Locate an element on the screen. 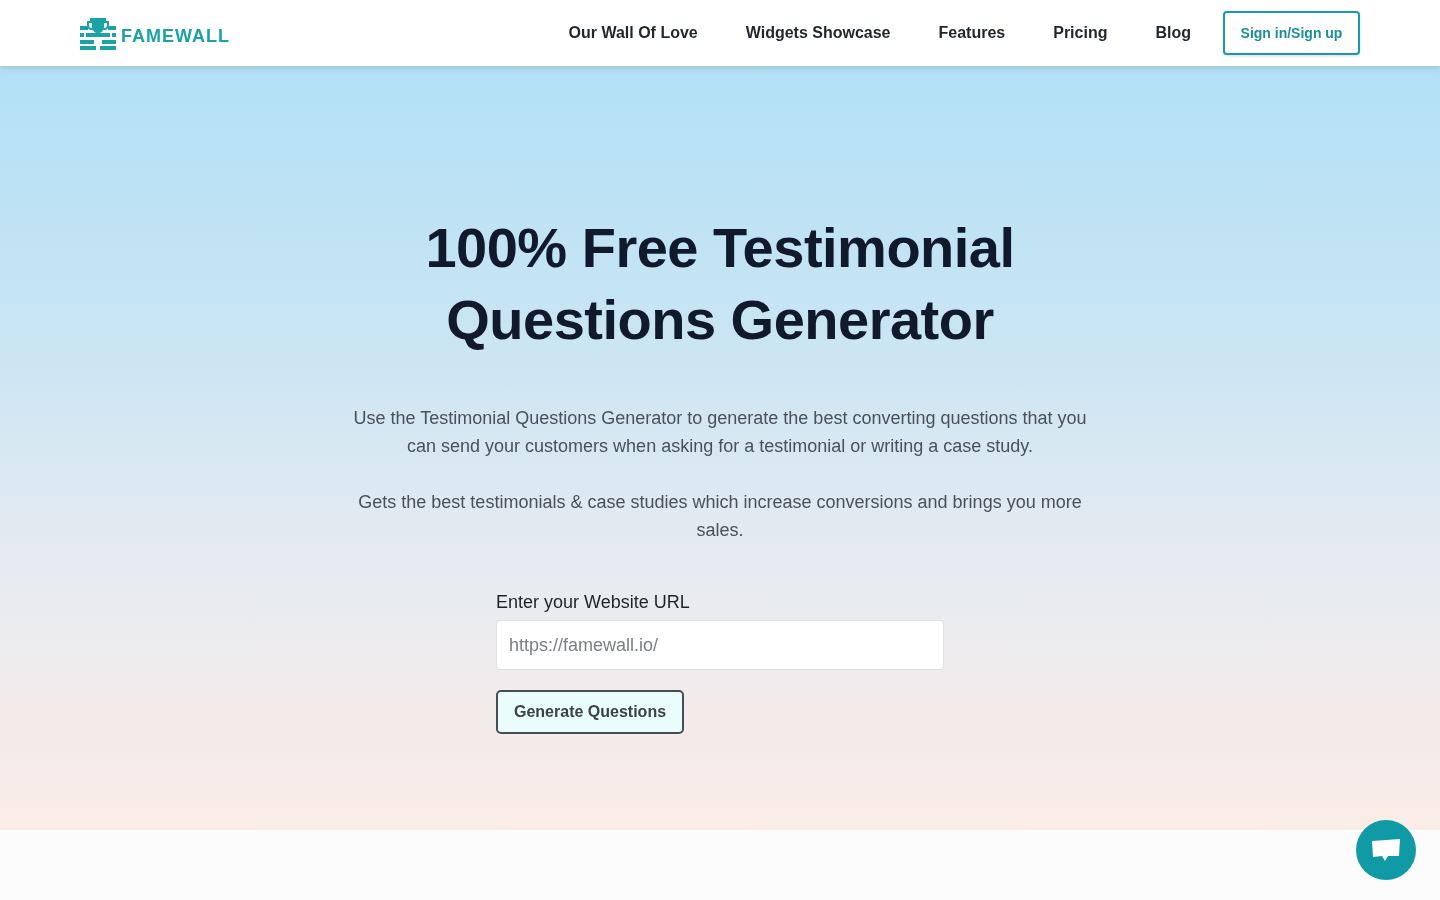  sign-in-button: Sign in/Sign up is located at coordinates (1291, 33).